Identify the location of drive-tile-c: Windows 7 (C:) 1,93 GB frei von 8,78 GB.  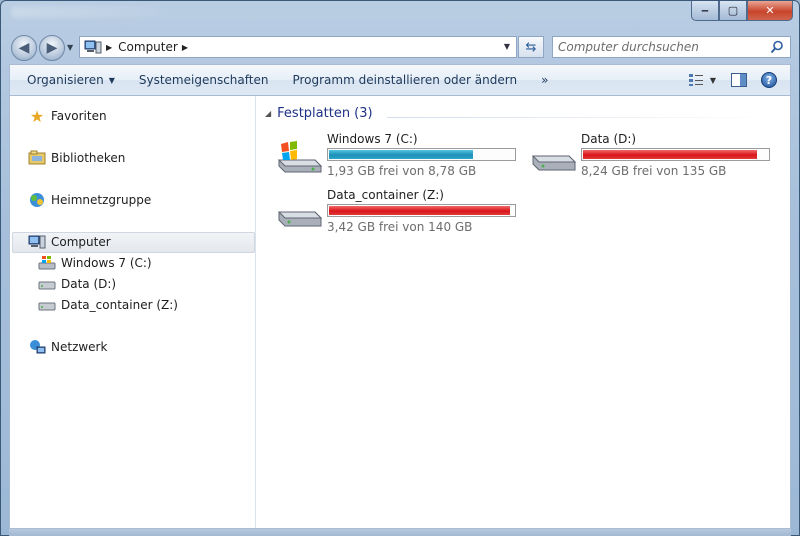
(400, 157).